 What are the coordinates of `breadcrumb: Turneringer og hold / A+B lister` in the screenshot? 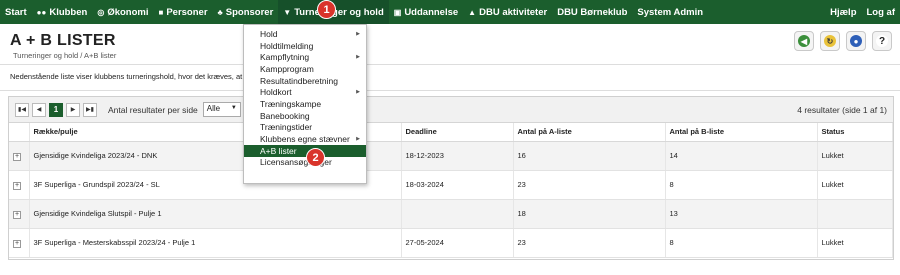 It's located at (64, 55).